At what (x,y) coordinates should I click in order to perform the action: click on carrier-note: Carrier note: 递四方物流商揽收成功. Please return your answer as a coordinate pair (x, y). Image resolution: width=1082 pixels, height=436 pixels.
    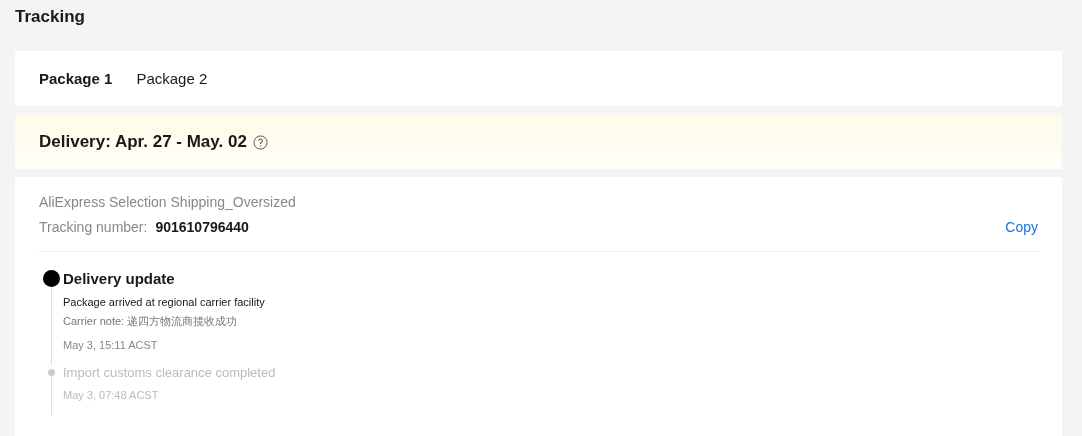
    Looking at the image, I should click on (150, 321).